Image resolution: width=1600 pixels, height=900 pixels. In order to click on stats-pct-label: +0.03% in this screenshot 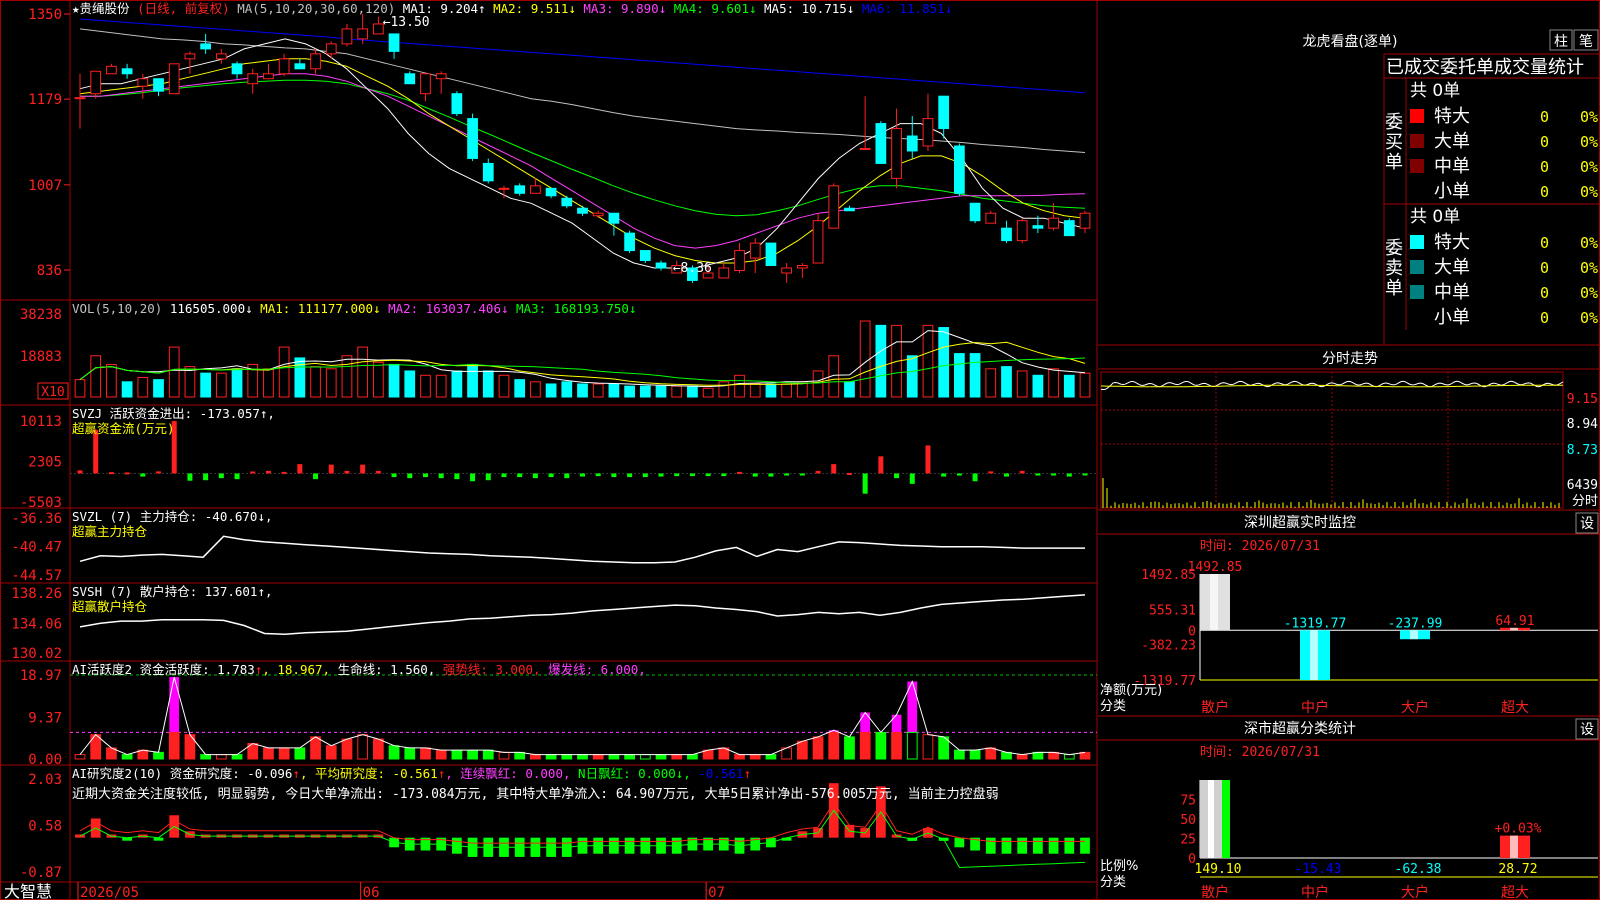, I will do `click(1518, 829)`.